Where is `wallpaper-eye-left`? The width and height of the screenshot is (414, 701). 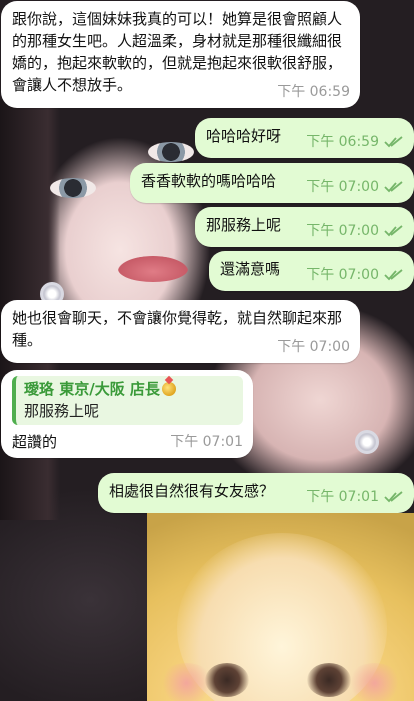
wallpaper-eye-left is located at coordinates (73, 188).